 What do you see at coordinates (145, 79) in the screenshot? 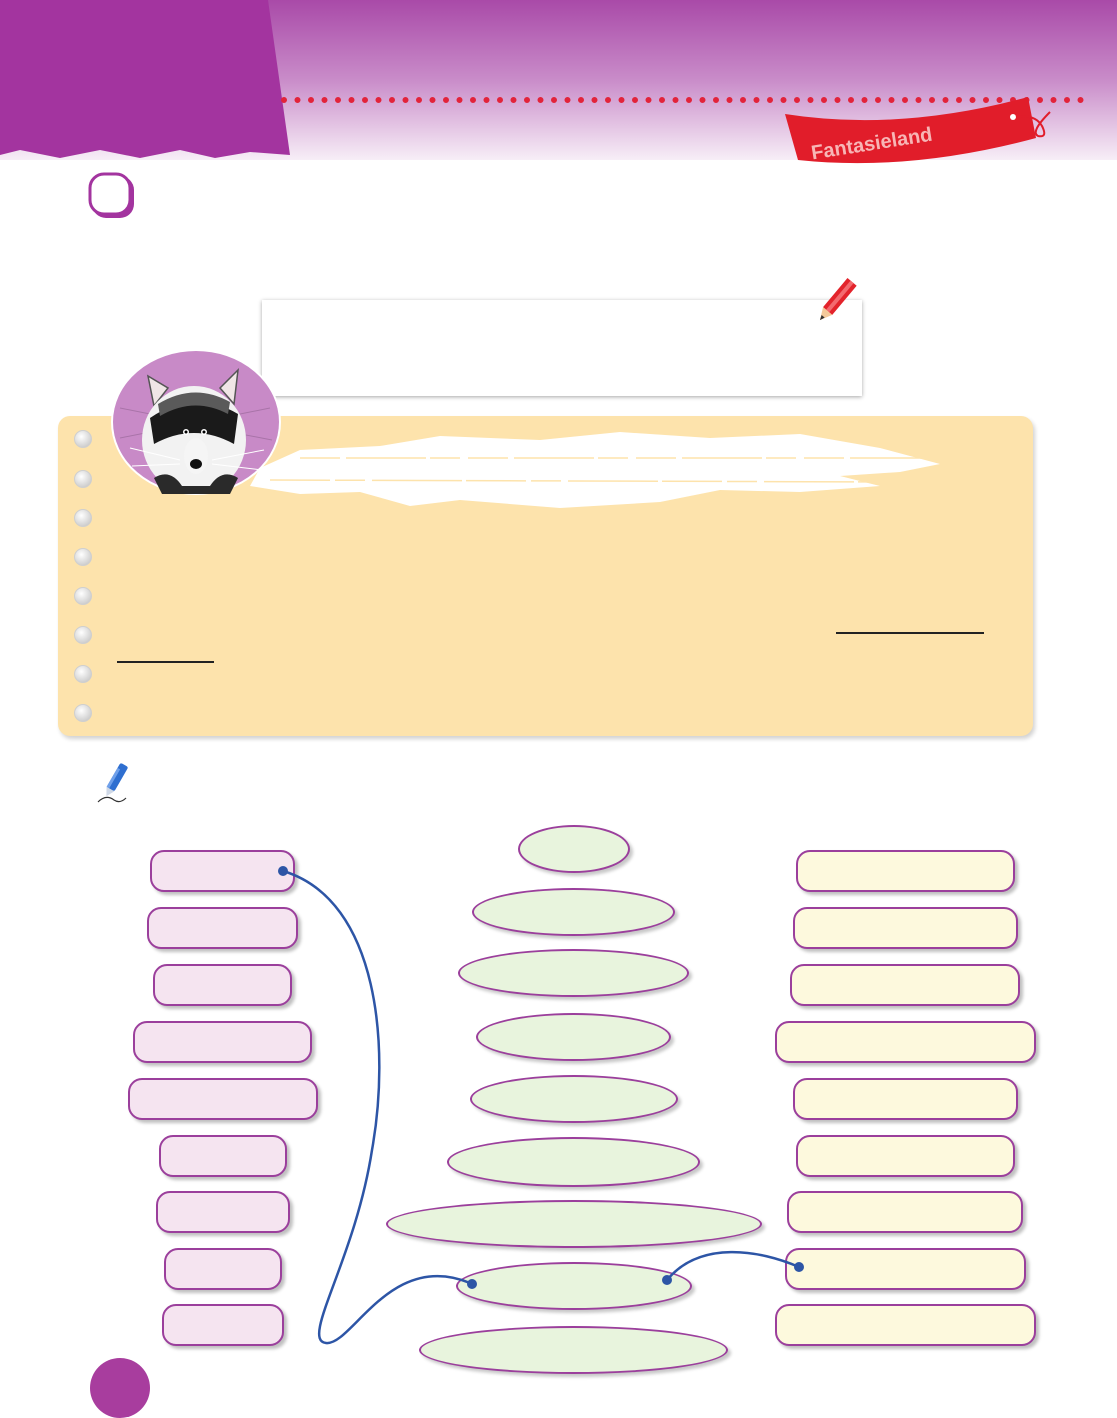
I see `header-tab` at bounding box center [145, 79].